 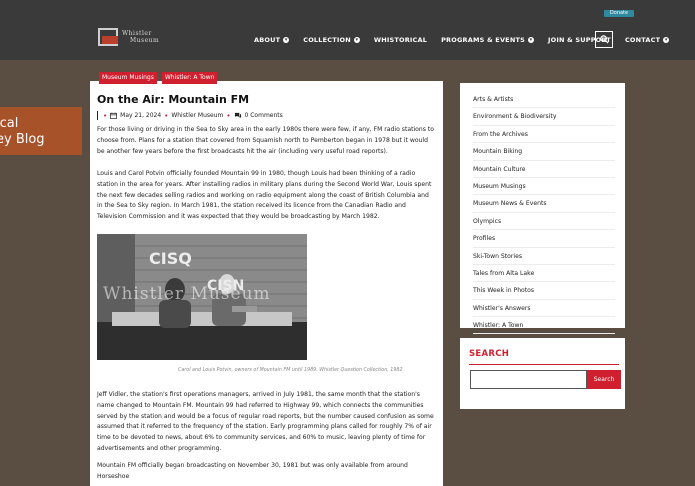 I want to click on nav-whistorical-label: WHISTORICAL, so click(x=400, y=40).